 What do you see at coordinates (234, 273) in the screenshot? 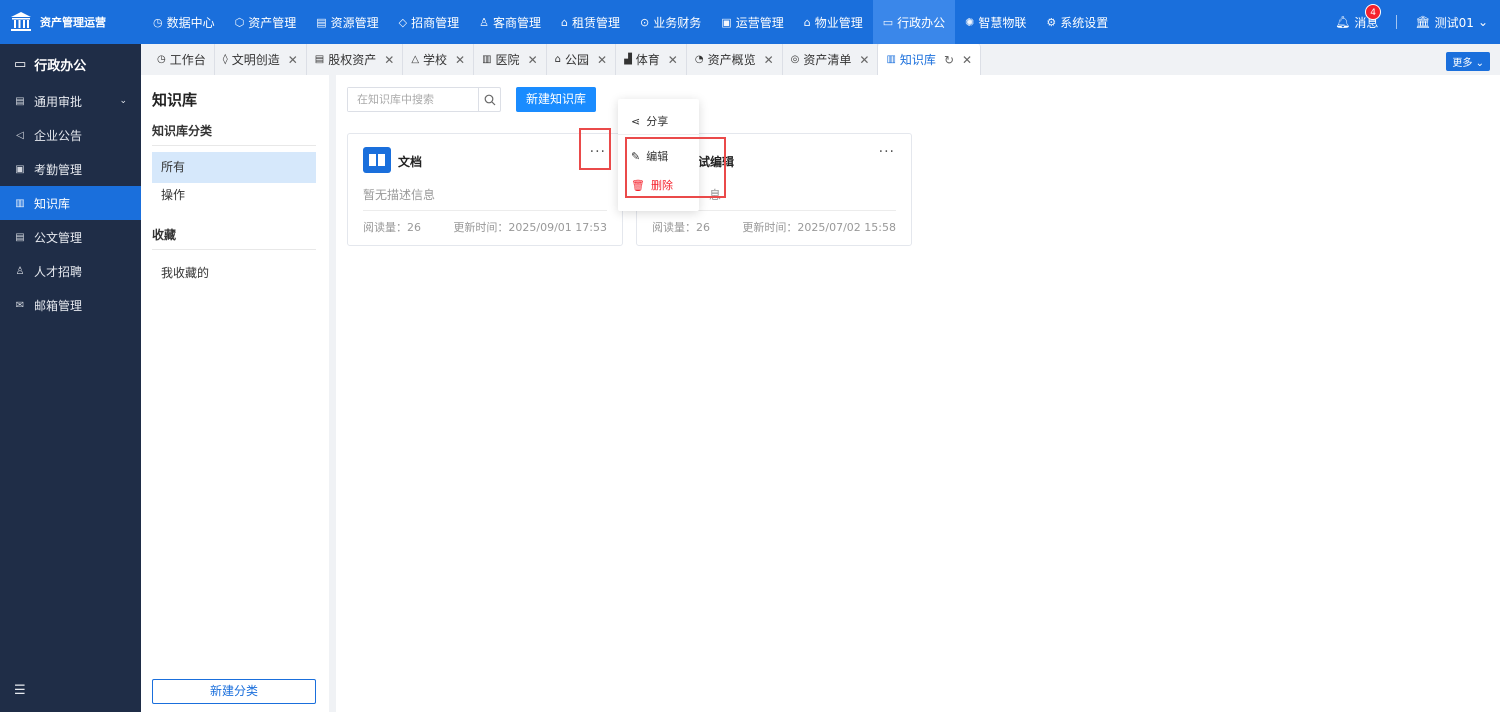
I see `favorites-mine: 我收藏的` at bounding box center [234, 273].